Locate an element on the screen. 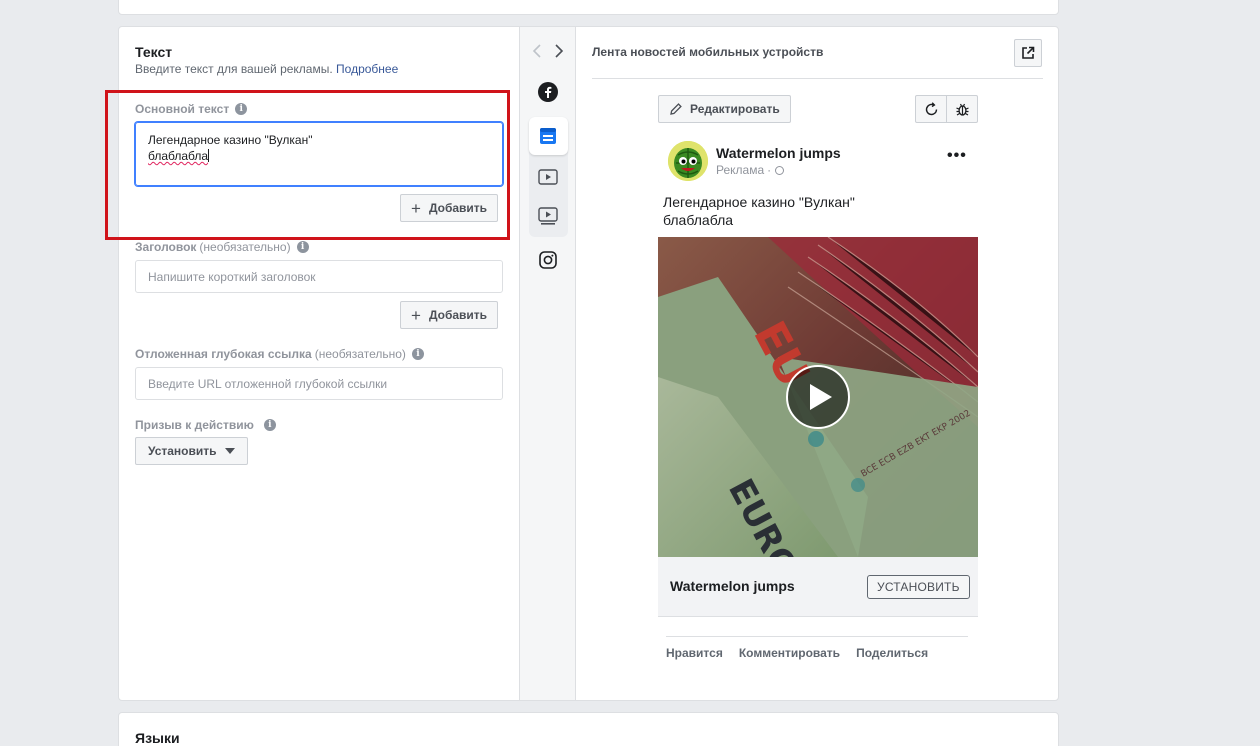 The width and height of the screenshot is (1260, 746). refresh-button is located at coordinates (931, 109).